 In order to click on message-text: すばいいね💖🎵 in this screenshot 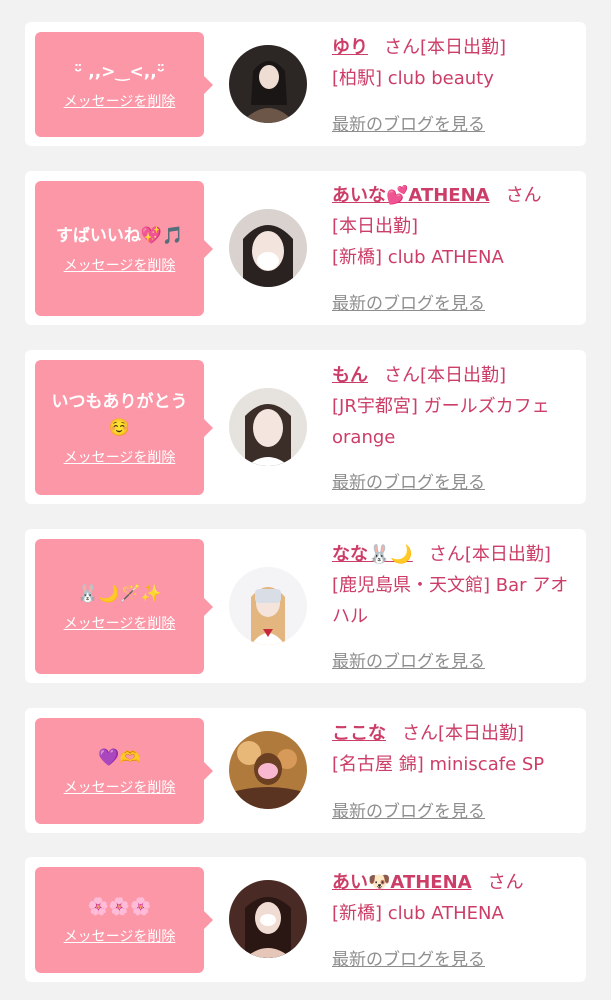, I will do `click(119, 235)`.